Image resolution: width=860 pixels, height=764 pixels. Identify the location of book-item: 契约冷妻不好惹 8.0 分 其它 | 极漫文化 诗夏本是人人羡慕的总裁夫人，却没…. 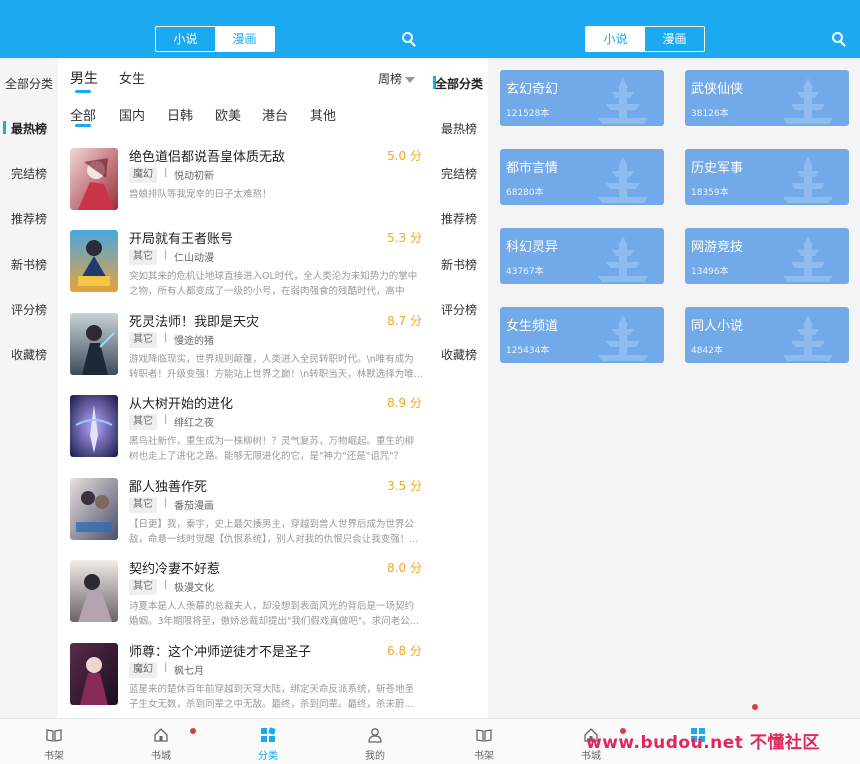
(246, 598).